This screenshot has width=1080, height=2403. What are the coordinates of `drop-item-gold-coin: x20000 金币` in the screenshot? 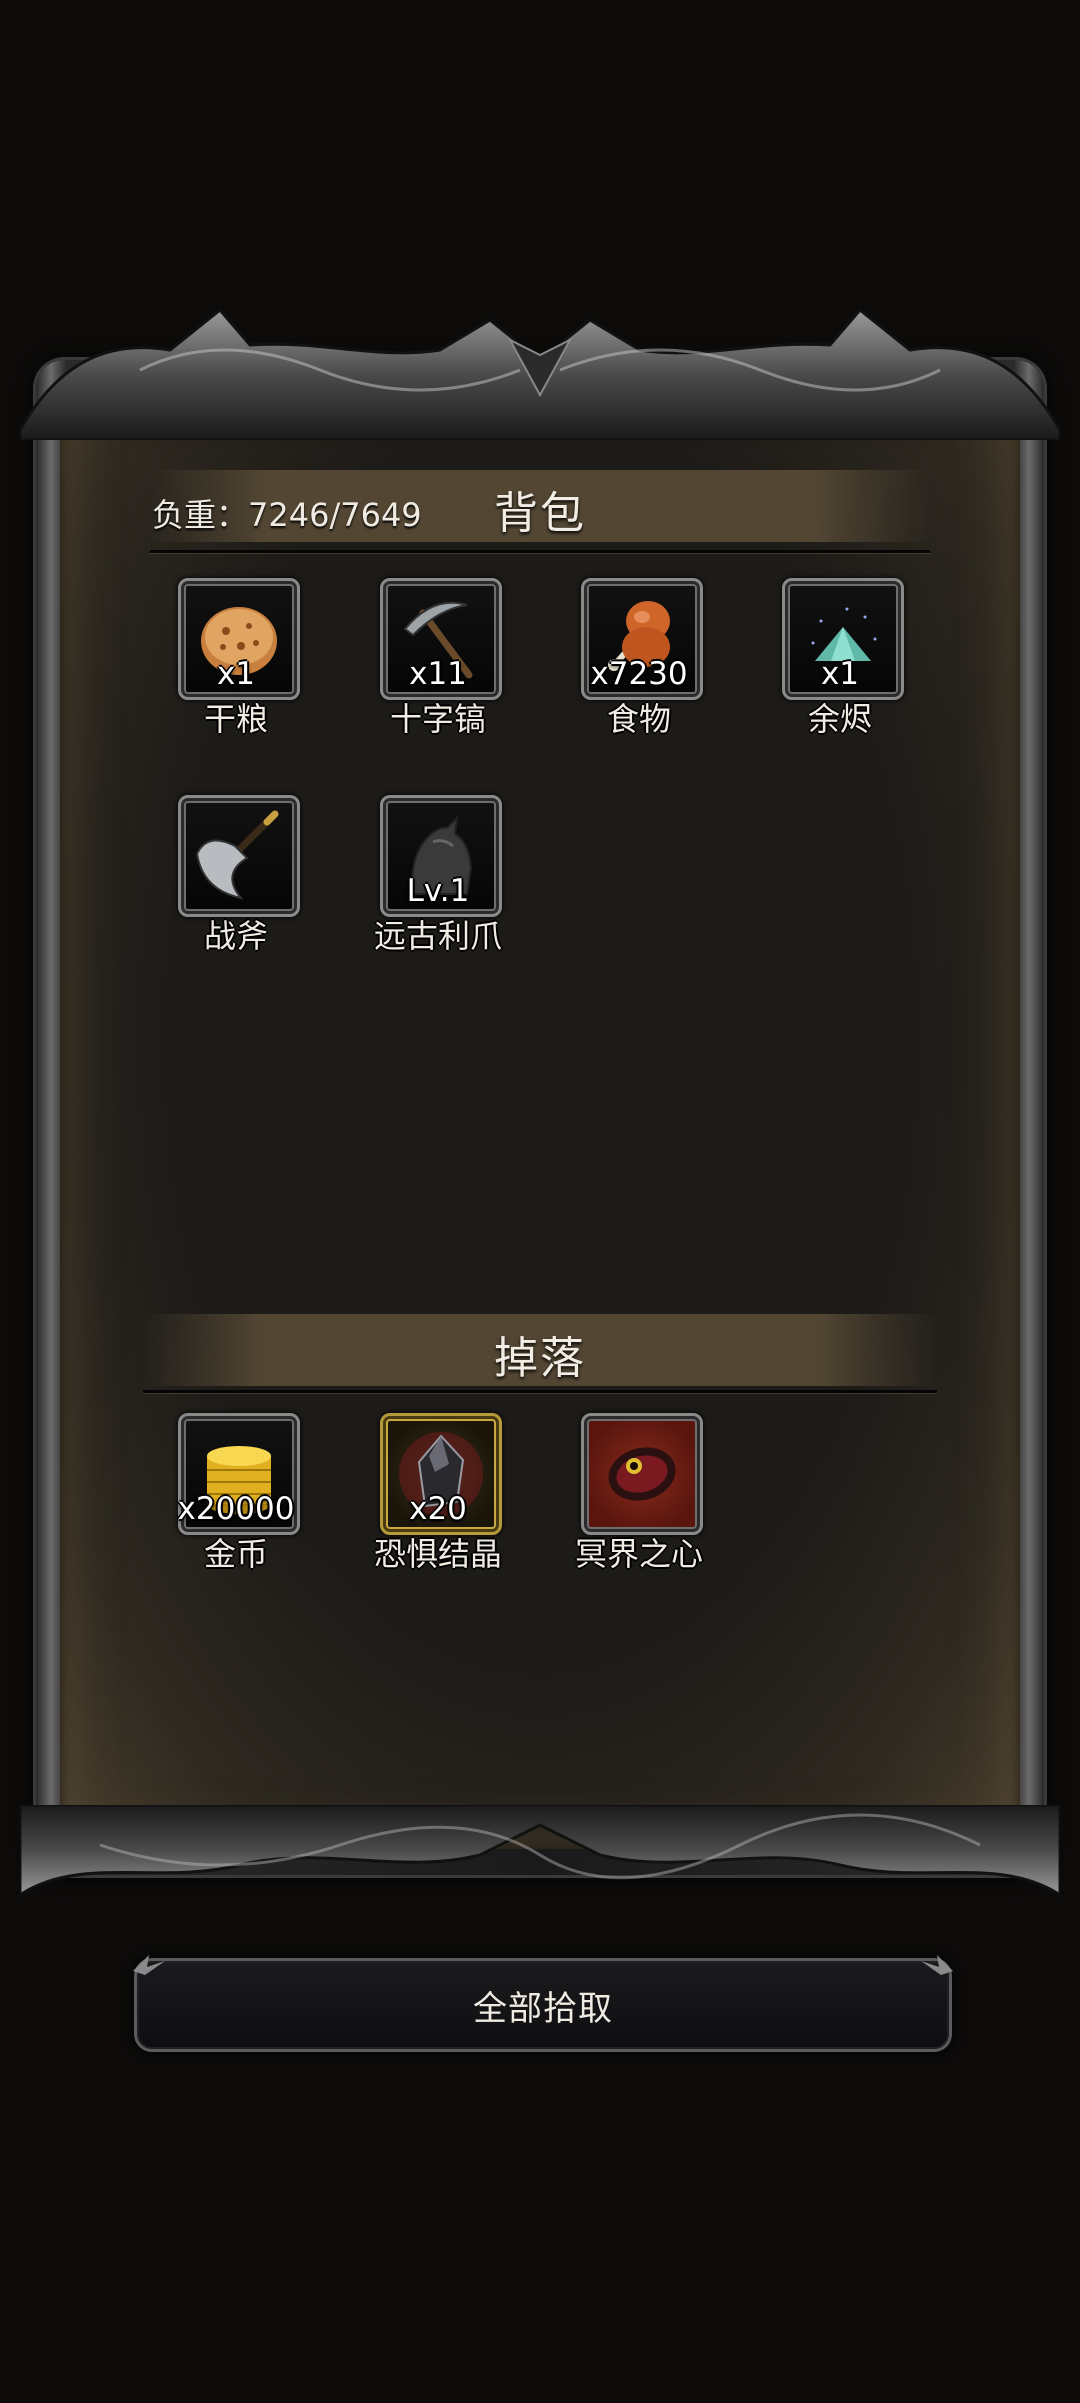 It's located at (236, 1503).